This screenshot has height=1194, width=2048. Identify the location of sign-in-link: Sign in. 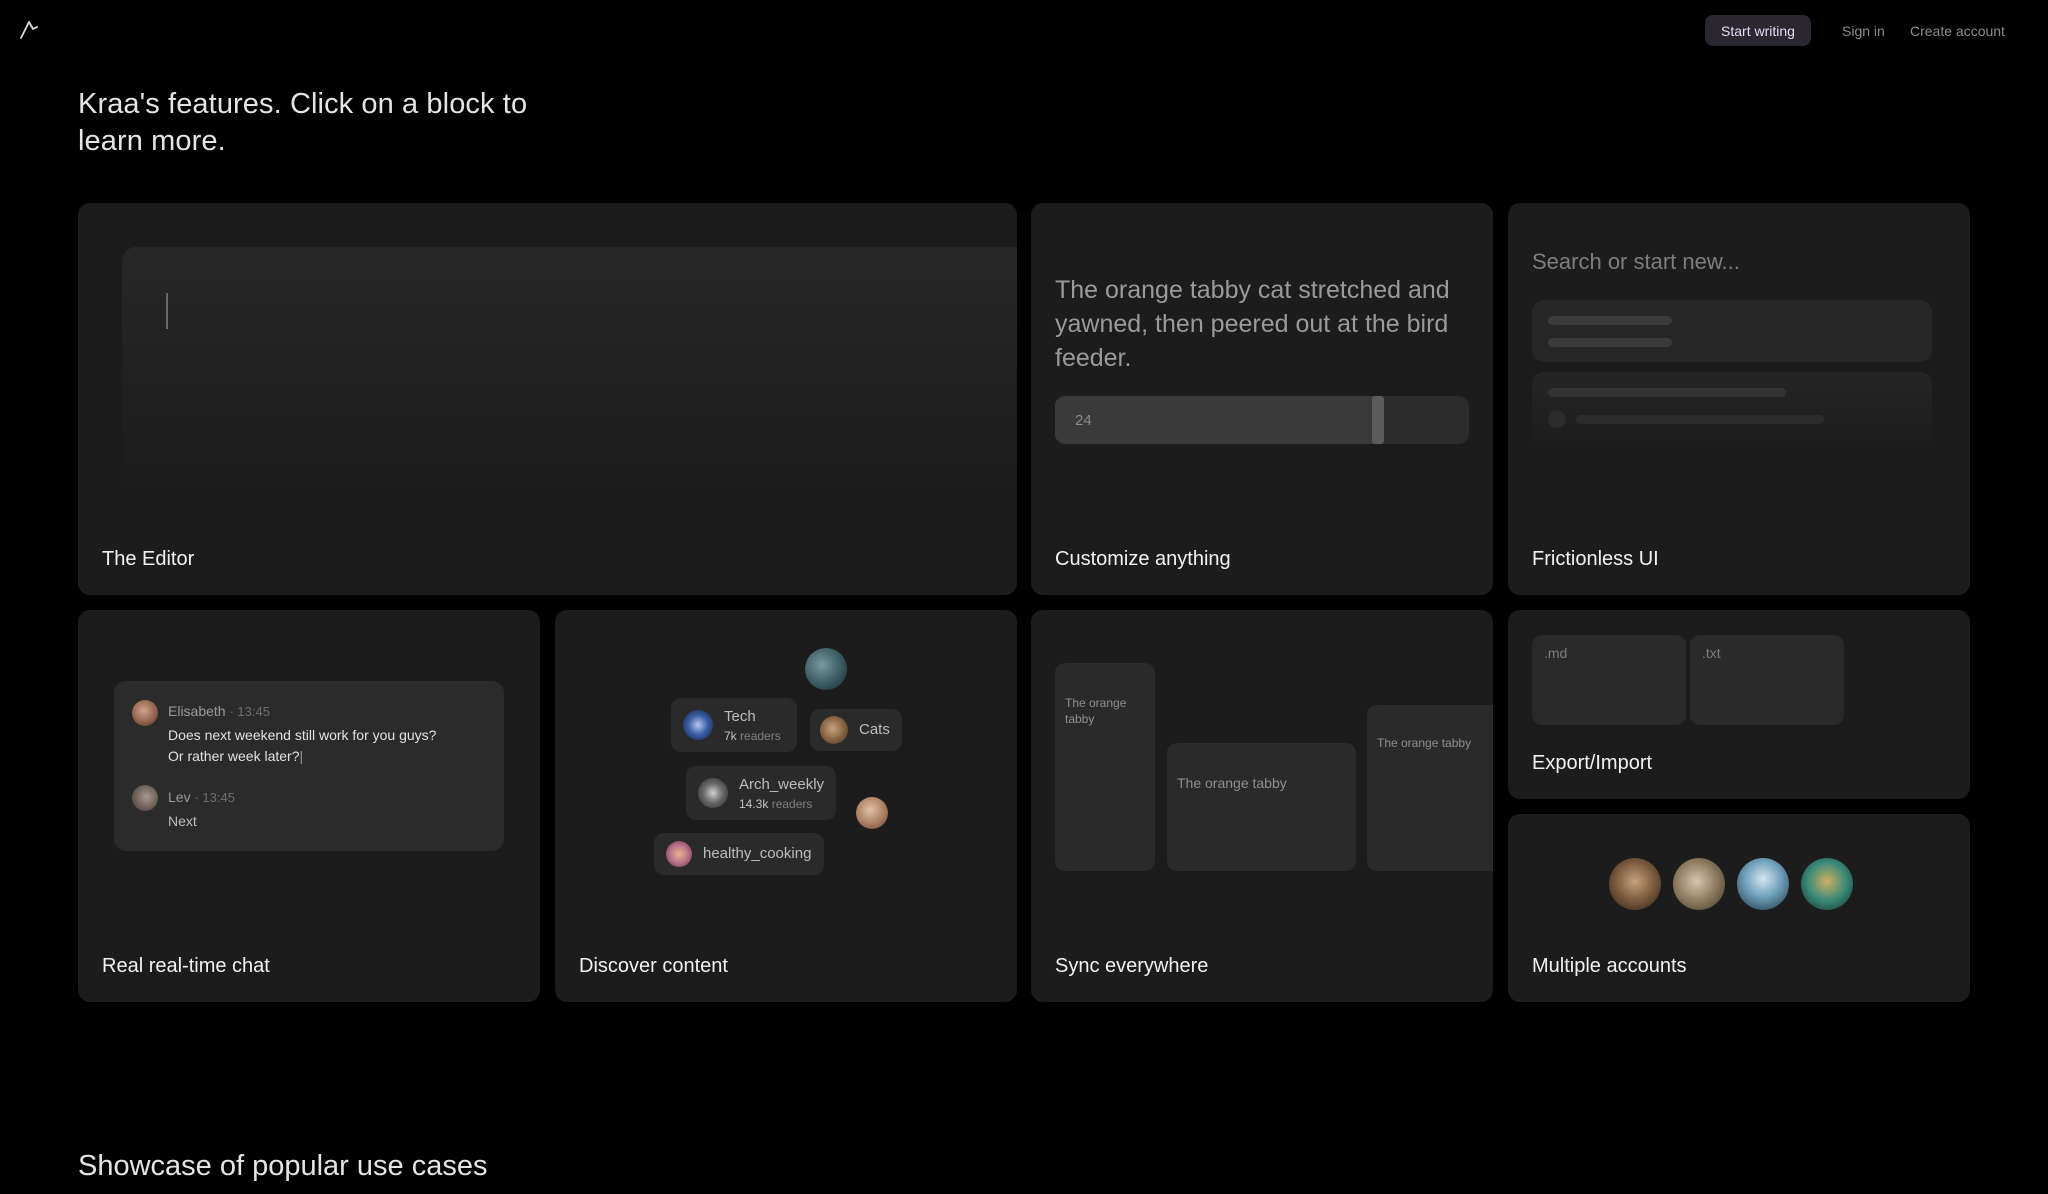
(1863, 30).